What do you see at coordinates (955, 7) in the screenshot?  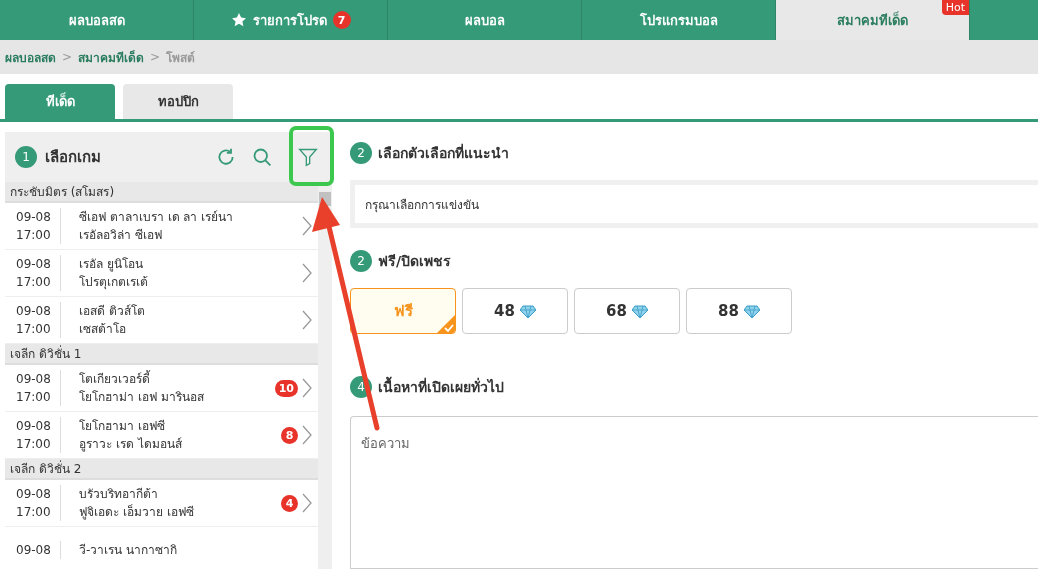 I see `hot-tag: Hot` at bounding box center [955, 7].